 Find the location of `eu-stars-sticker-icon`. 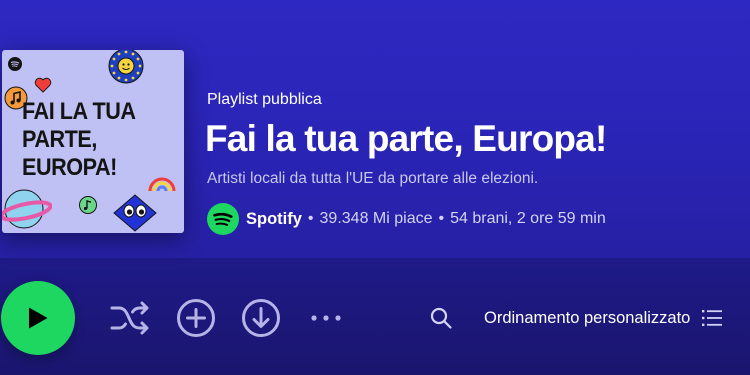

eu-stars-sticker-icon is located at coordinates (126, 67).